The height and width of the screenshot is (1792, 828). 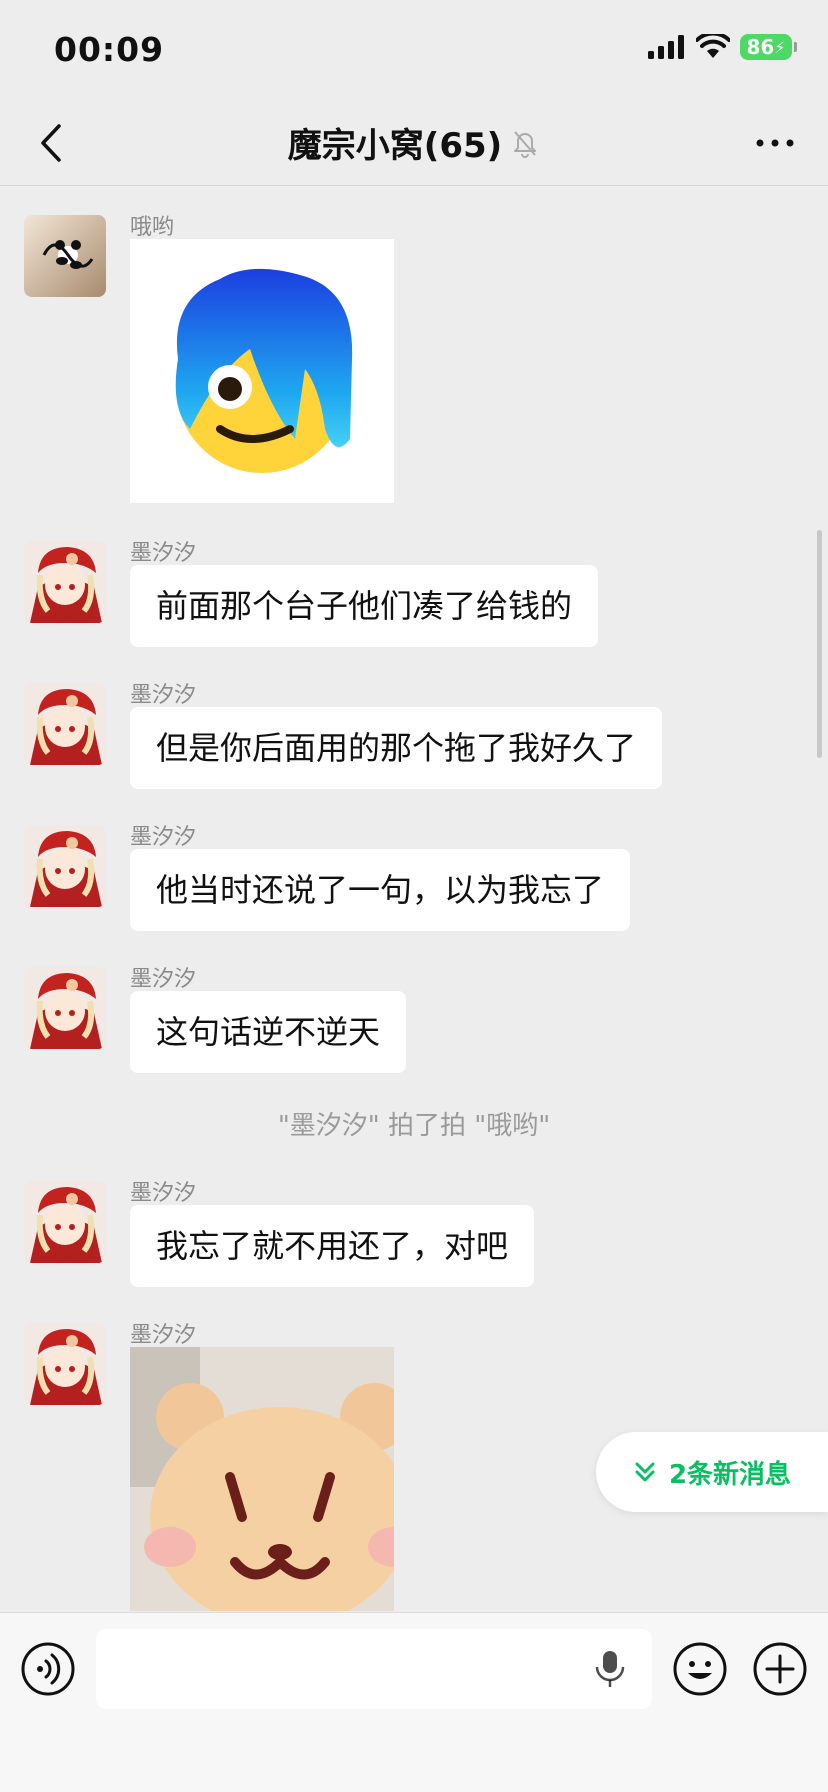 I want to click on message-bubble: 他当时还说了一句，以为我忘了, so click(x=380, y=890).